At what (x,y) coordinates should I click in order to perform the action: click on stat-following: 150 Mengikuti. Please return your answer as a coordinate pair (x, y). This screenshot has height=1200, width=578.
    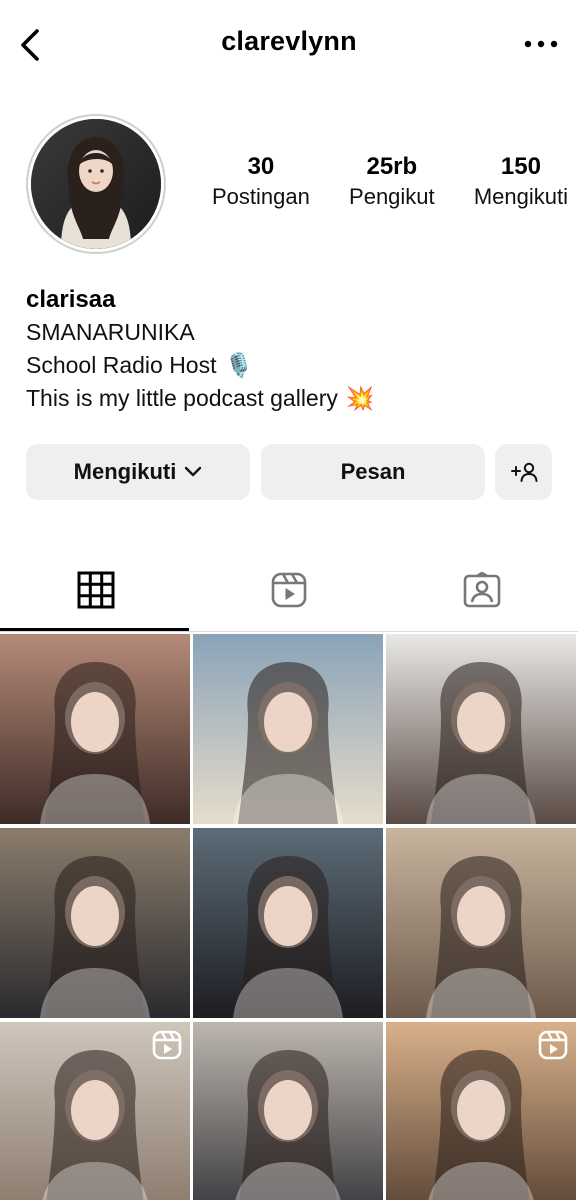
    Looking at the image, I should click on (521, 187).